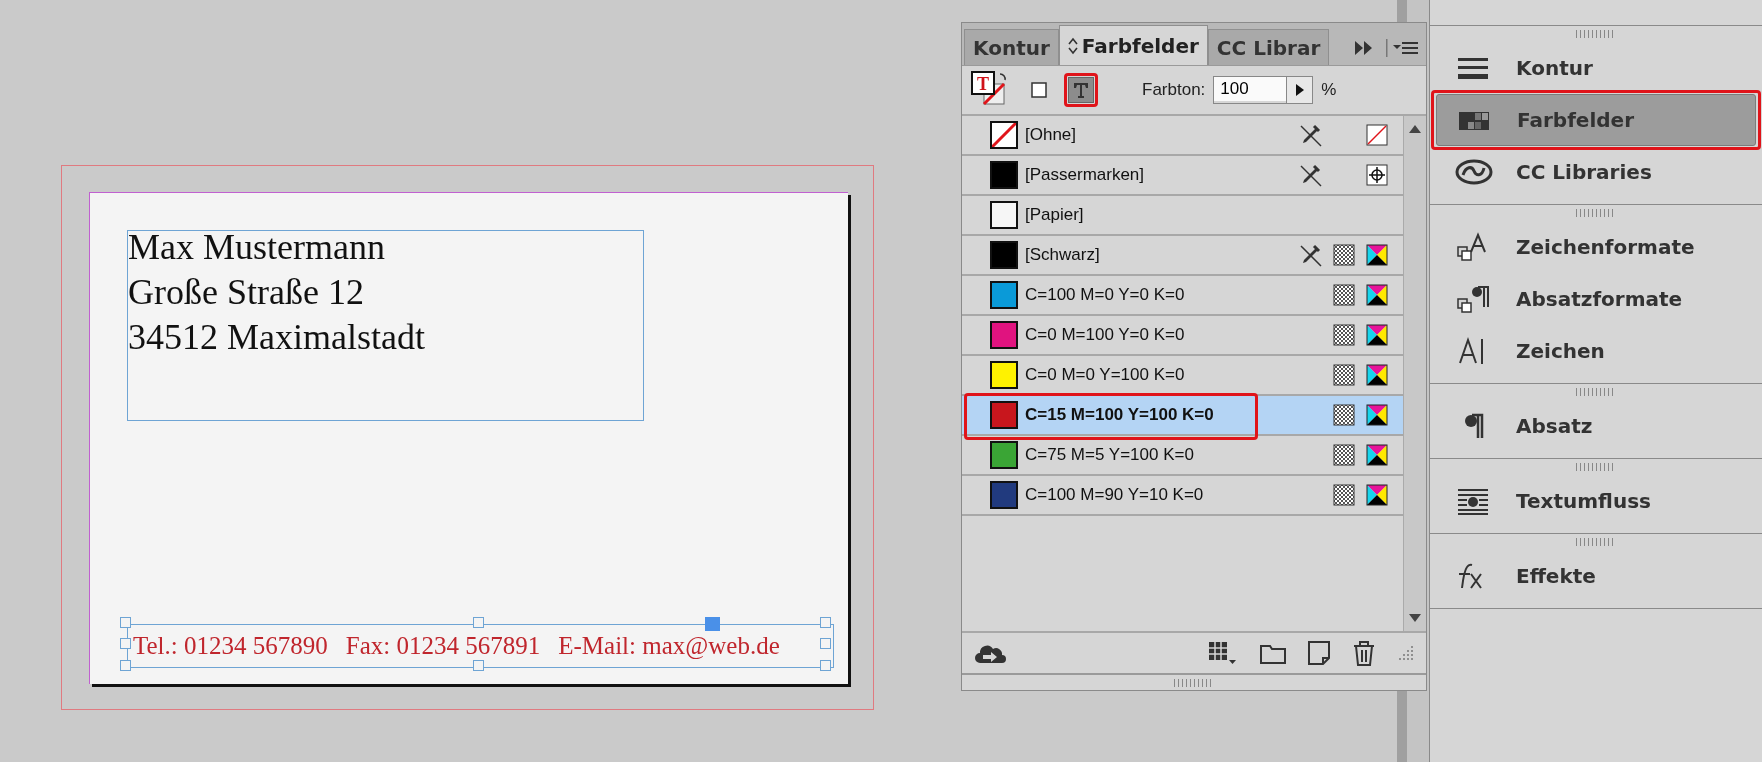 This screenshot has height=762, width=1762. Describe the element at coordinates (1055, 215) in the screenshot. I see `swatch-name: [Papier]` at that location.